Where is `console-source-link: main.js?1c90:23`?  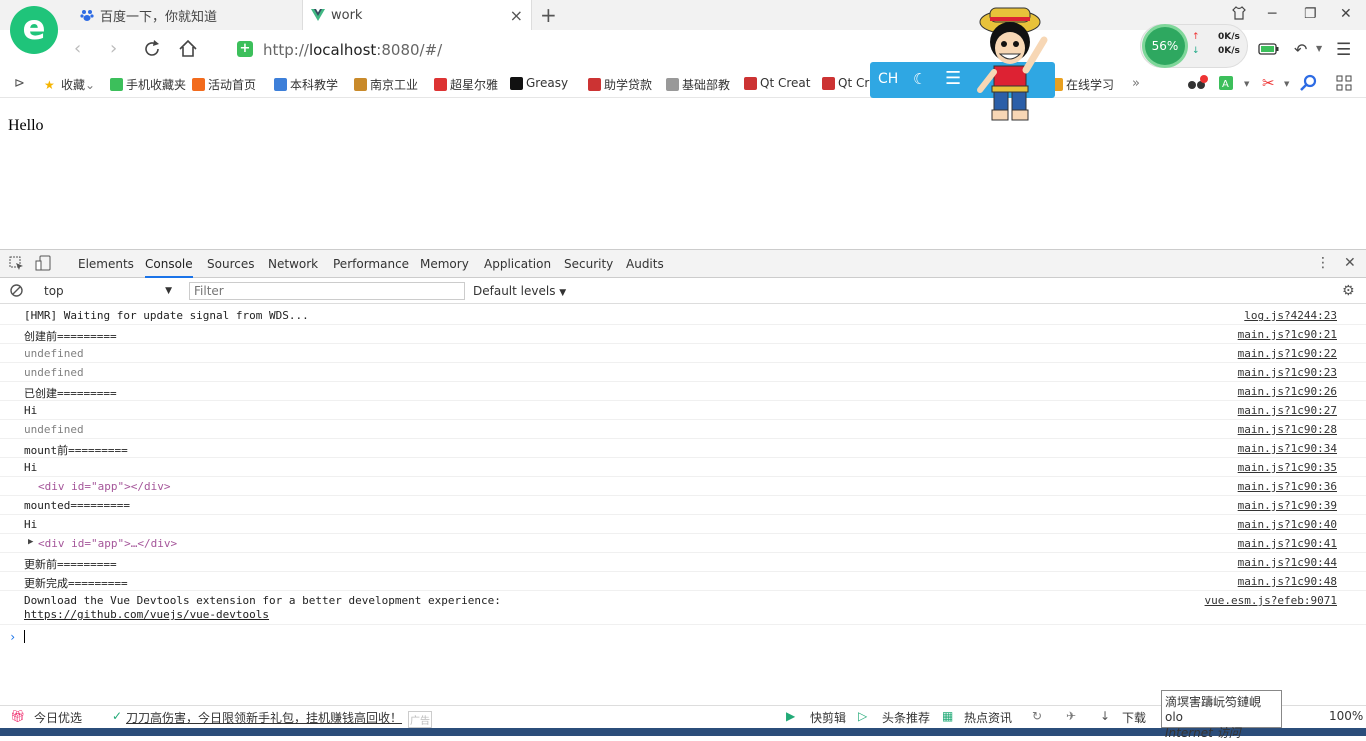 console-source-link: main.js?1c90:23 is located at coordinates (1287, 372).